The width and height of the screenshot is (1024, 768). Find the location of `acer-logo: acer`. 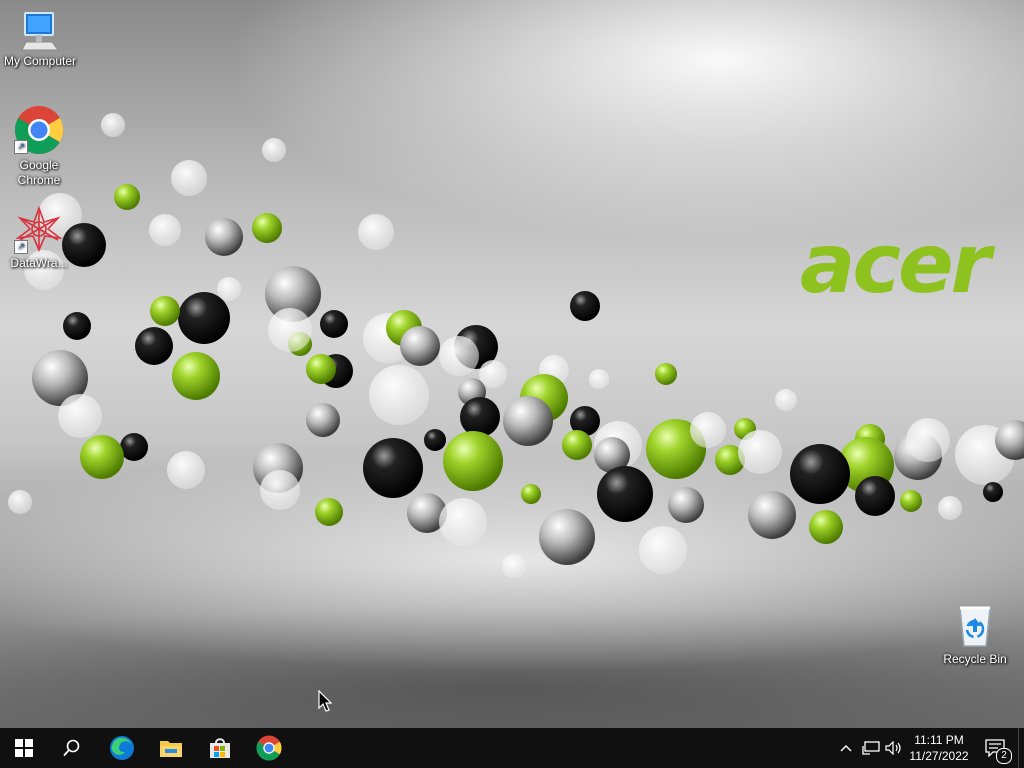

acer-logo: acer is located at coordinates (899, 266).